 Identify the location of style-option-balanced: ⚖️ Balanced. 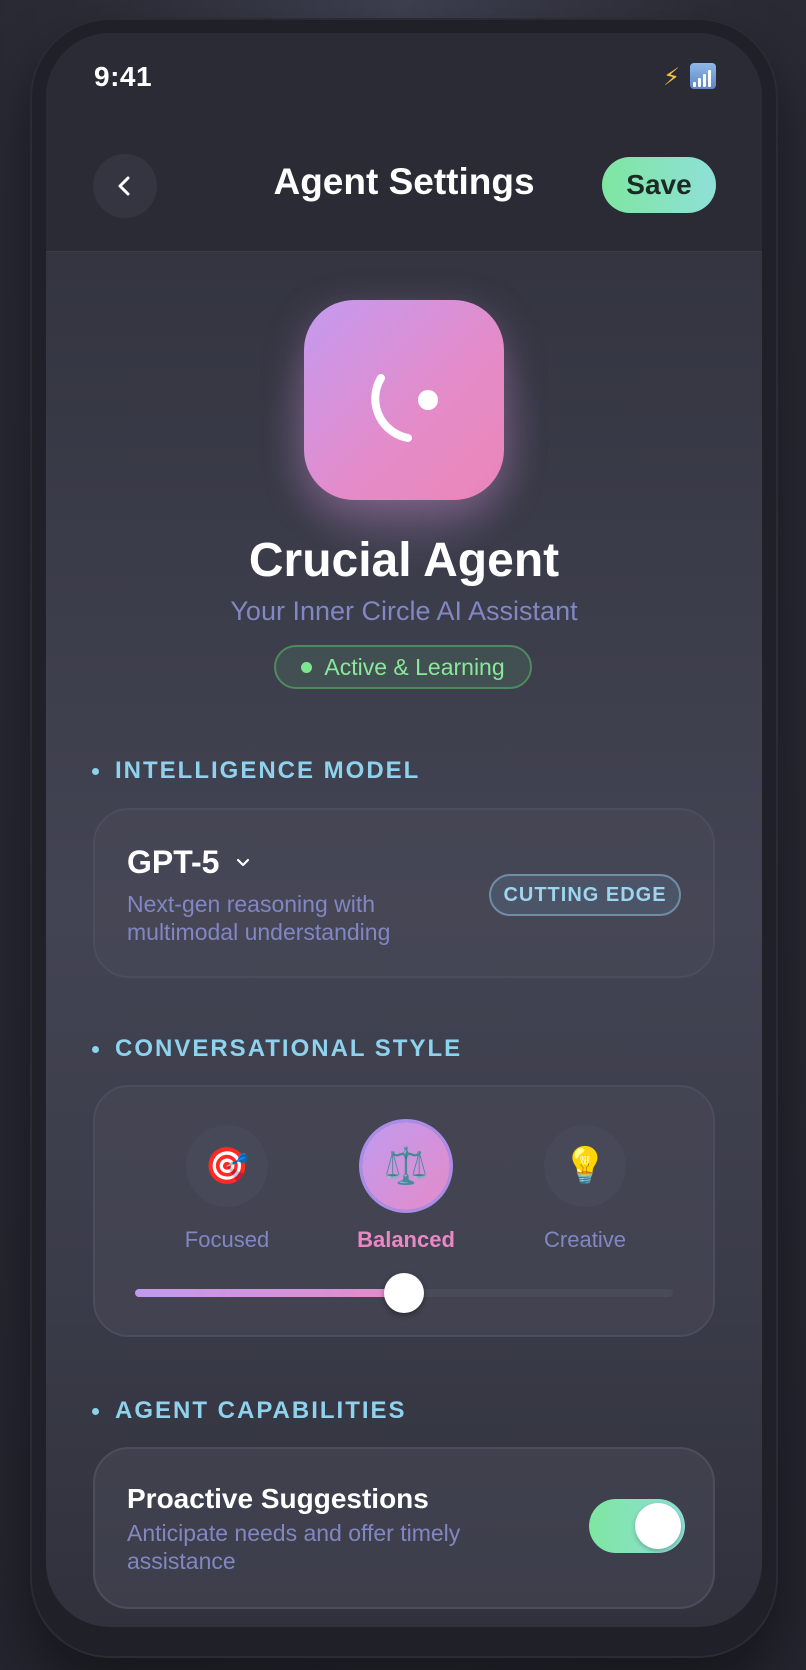
(406, 1187).